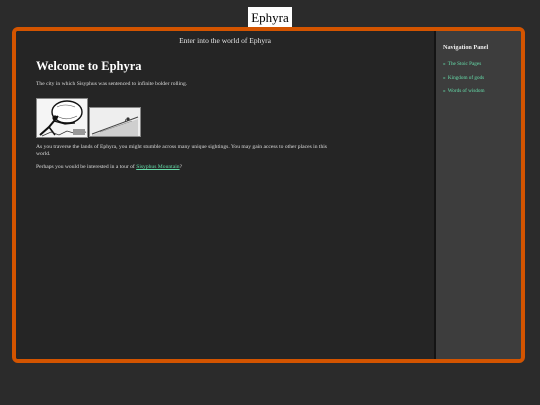 The height and width of the screenshot is (405, 540). Describe the element at coordinates (466, 47) in the screenshot. I see `nav-title: Navigation Panel` at that location.